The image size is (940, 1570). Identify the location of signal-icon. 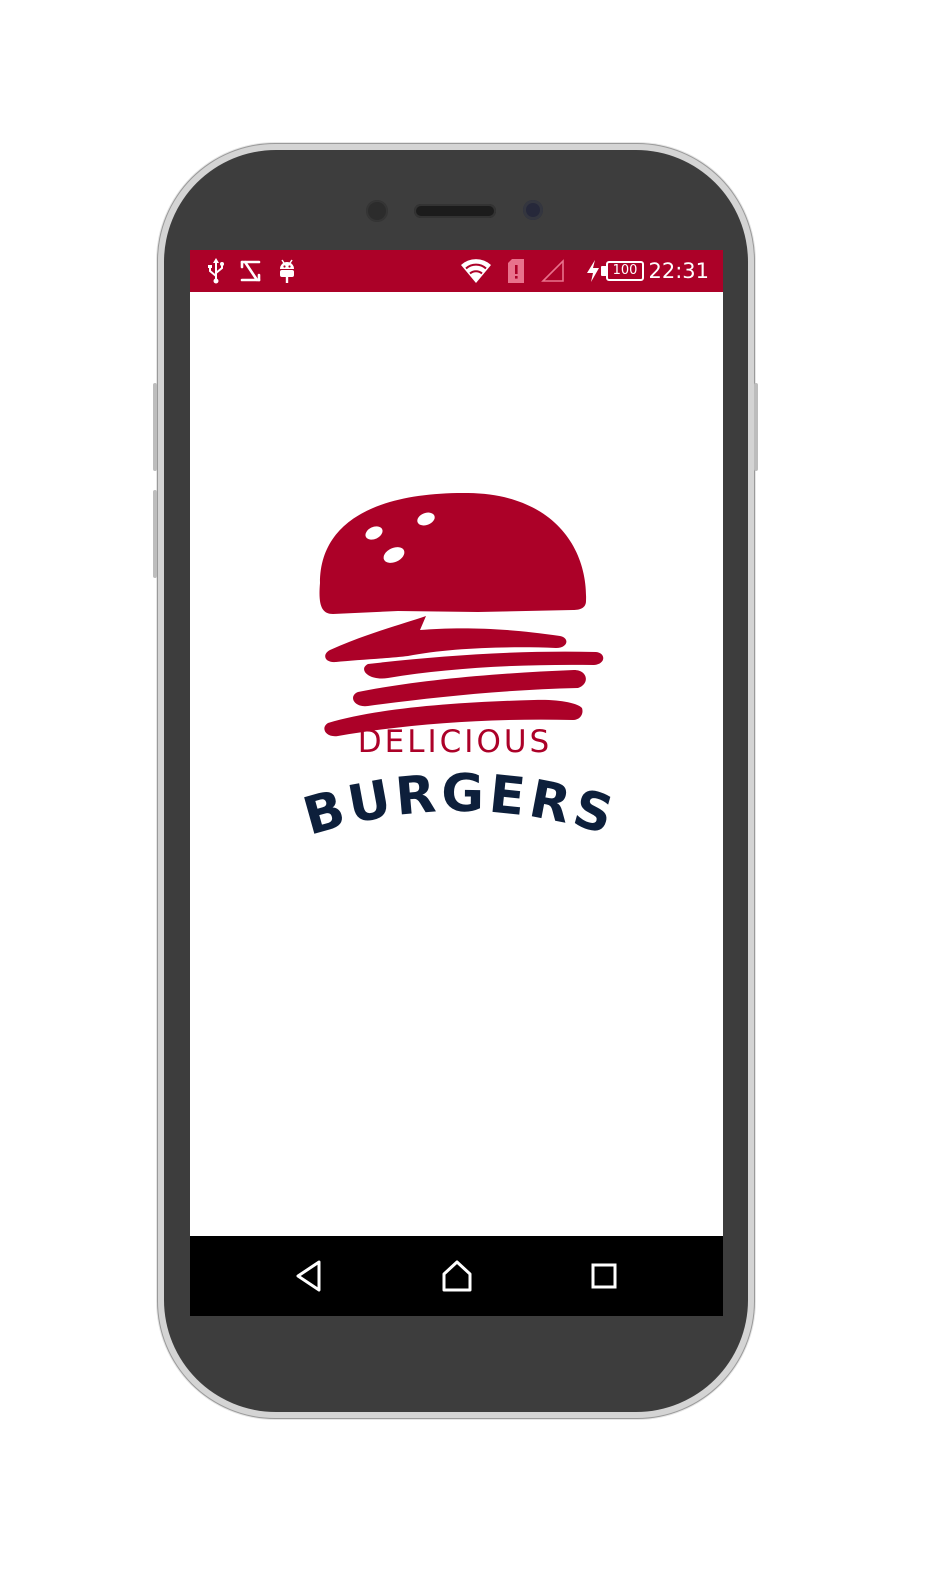
(553, 271).